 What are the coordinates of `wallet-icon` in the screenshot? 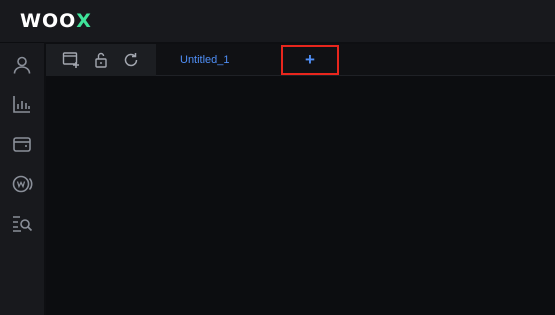 It's located at (22, 144).